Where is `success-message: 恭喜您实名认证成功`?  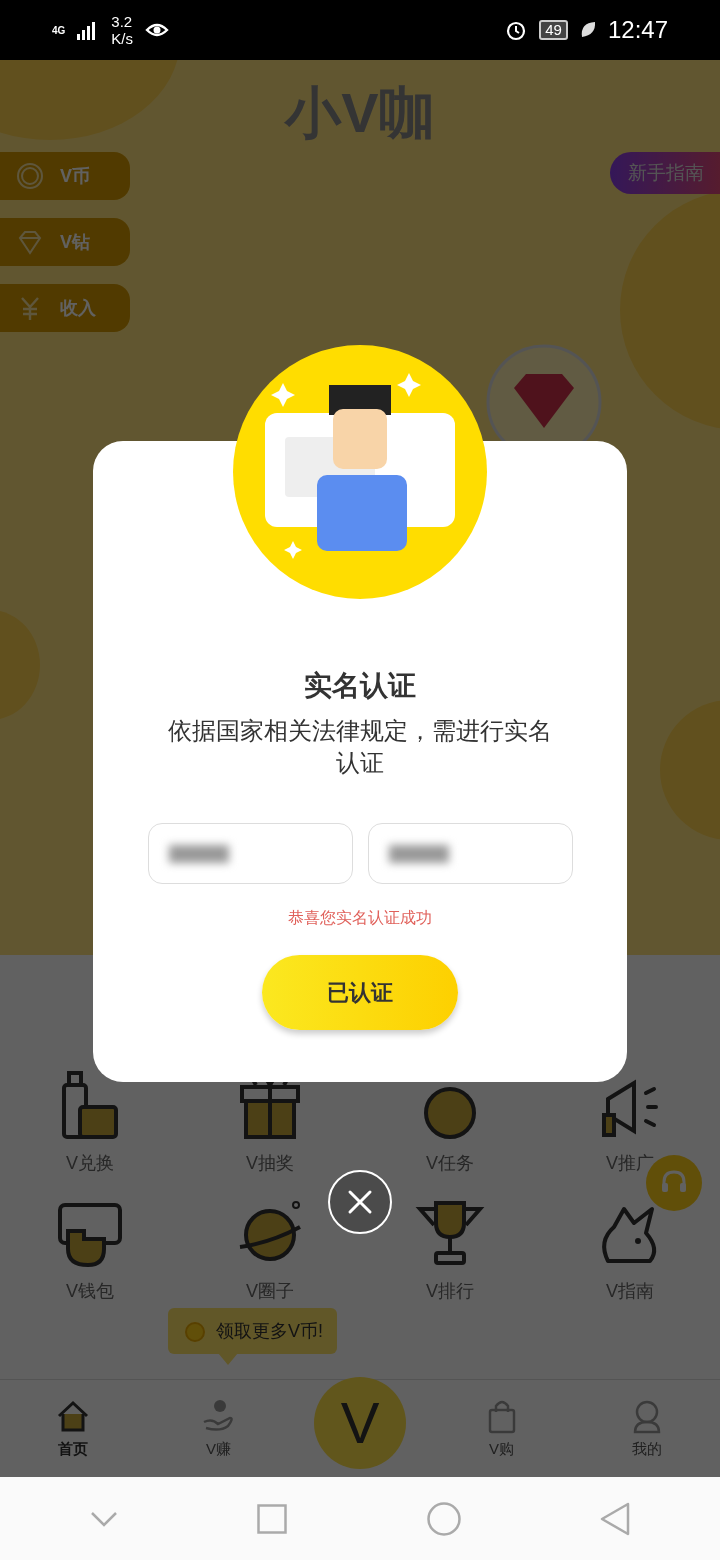
success-message: 恭喜您实名认证成功 is located at coordinates (360, 918).